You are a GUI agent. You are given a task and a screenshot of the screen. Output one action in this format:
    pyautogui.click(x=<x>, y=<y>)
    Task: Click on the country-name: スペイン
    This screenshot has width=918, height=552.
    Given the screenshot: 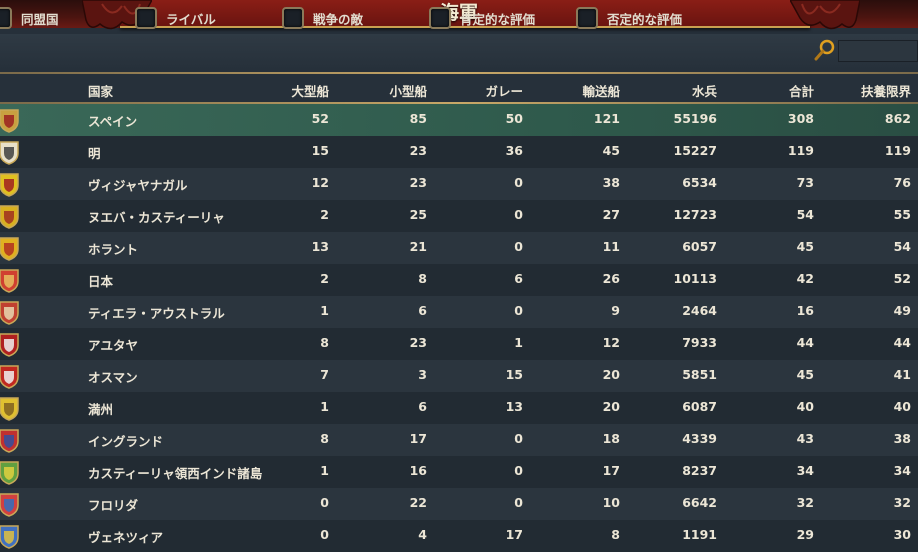 What is the action you would take?
    pyautogui.click(x=112, y=120)
    